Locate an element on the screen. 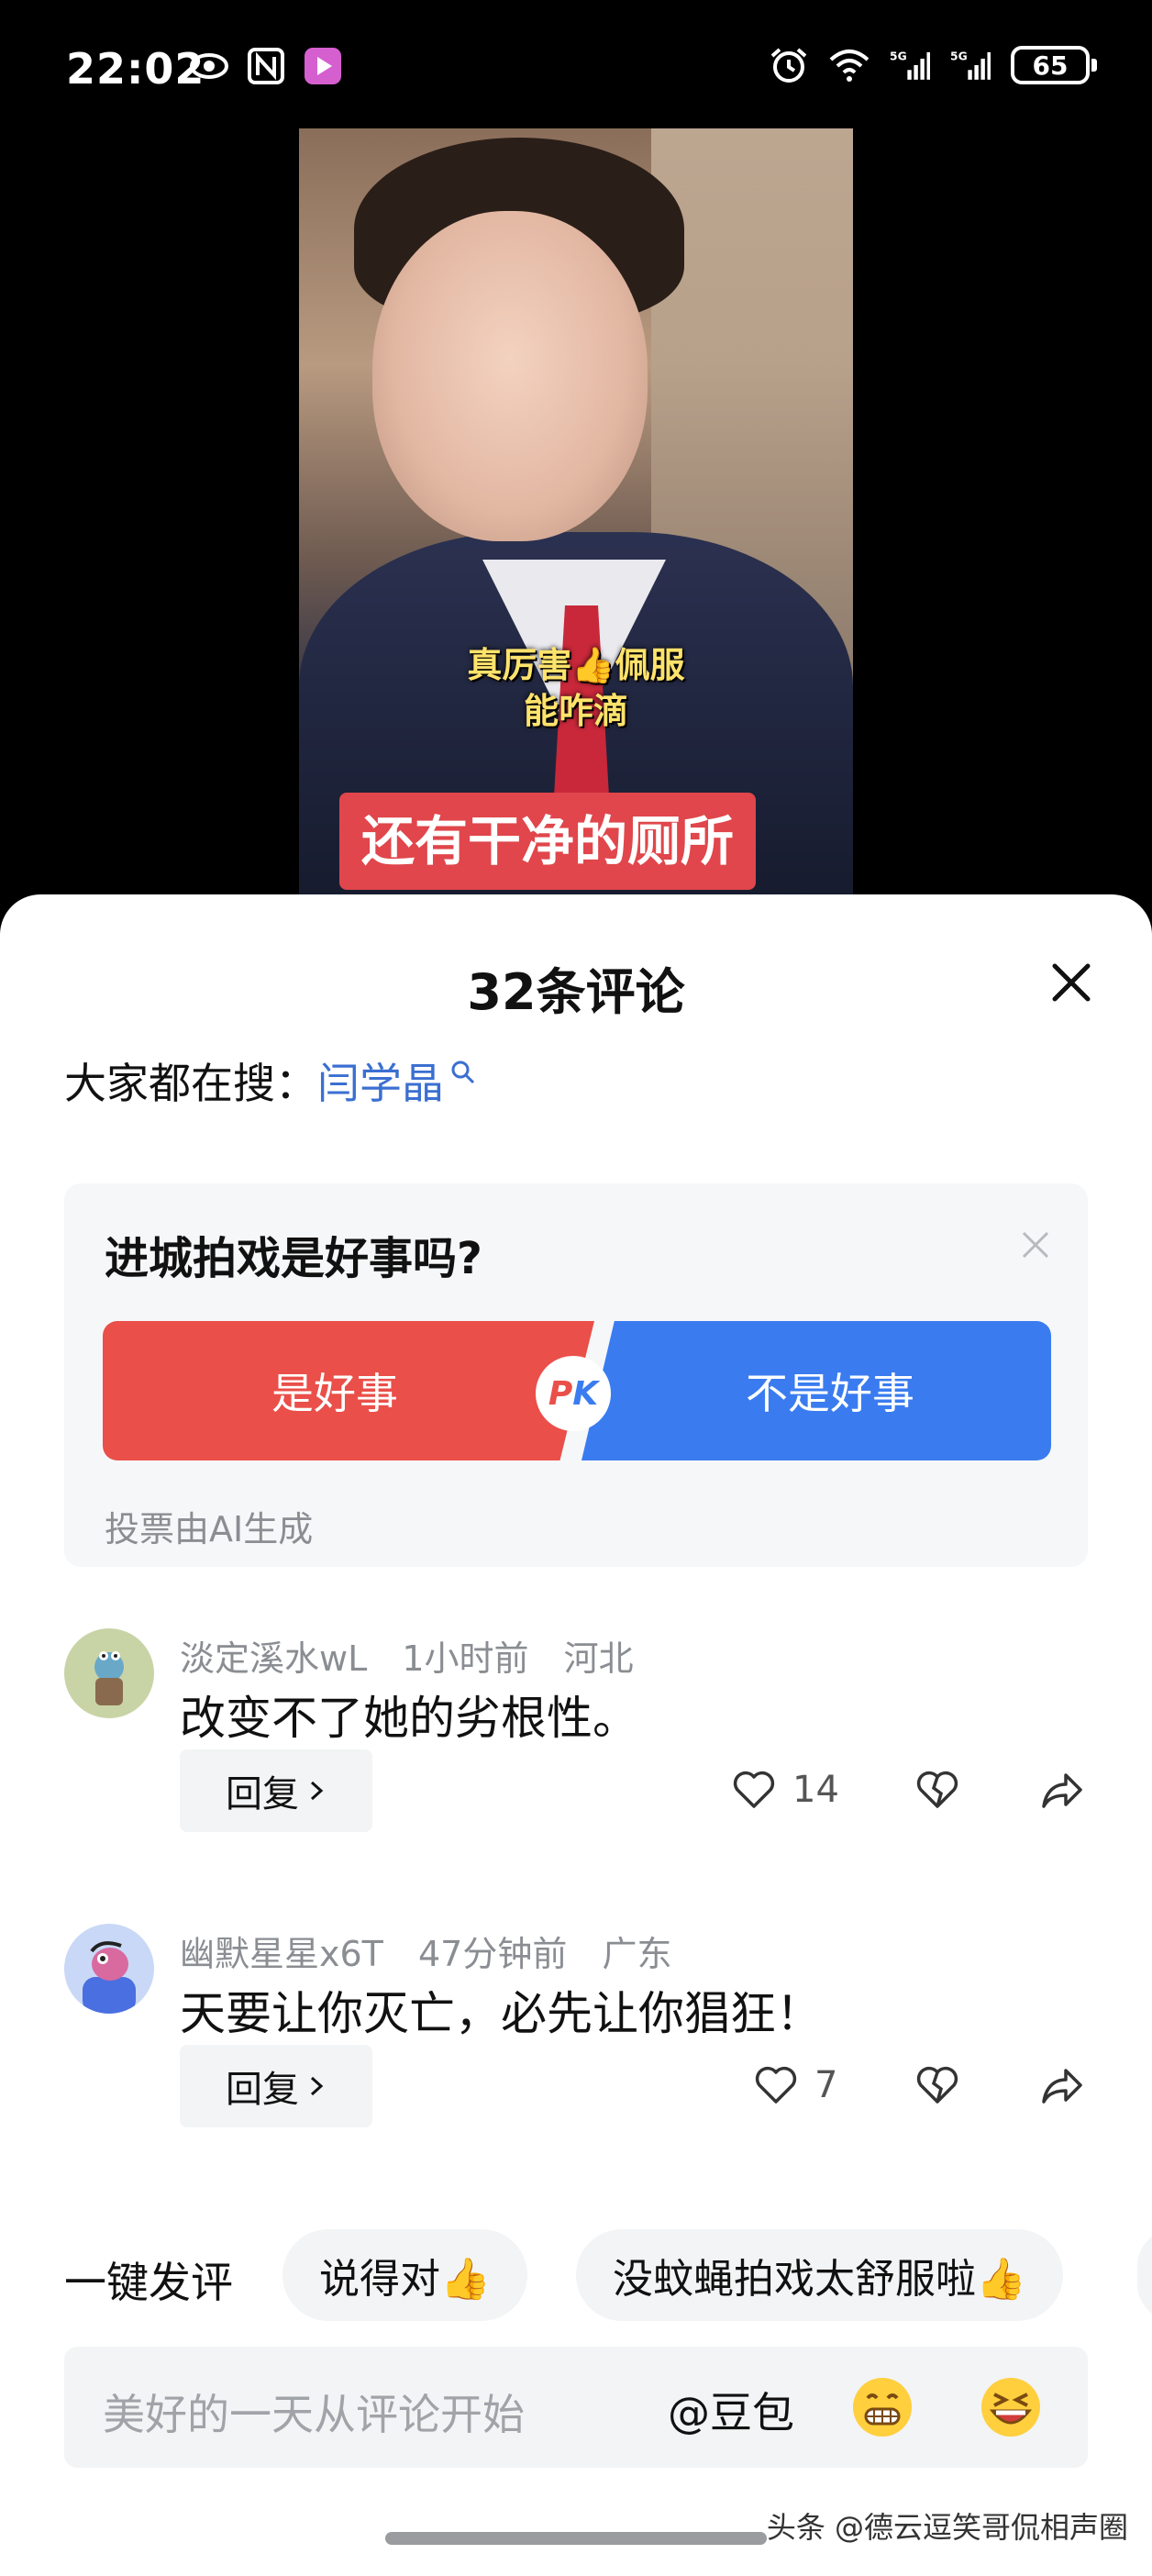 The height and width of the screenshot is (2576, 1152). comment-meta: 幽默星星x6T 47分钟前 广东 is located at coordinates (437, 1951).